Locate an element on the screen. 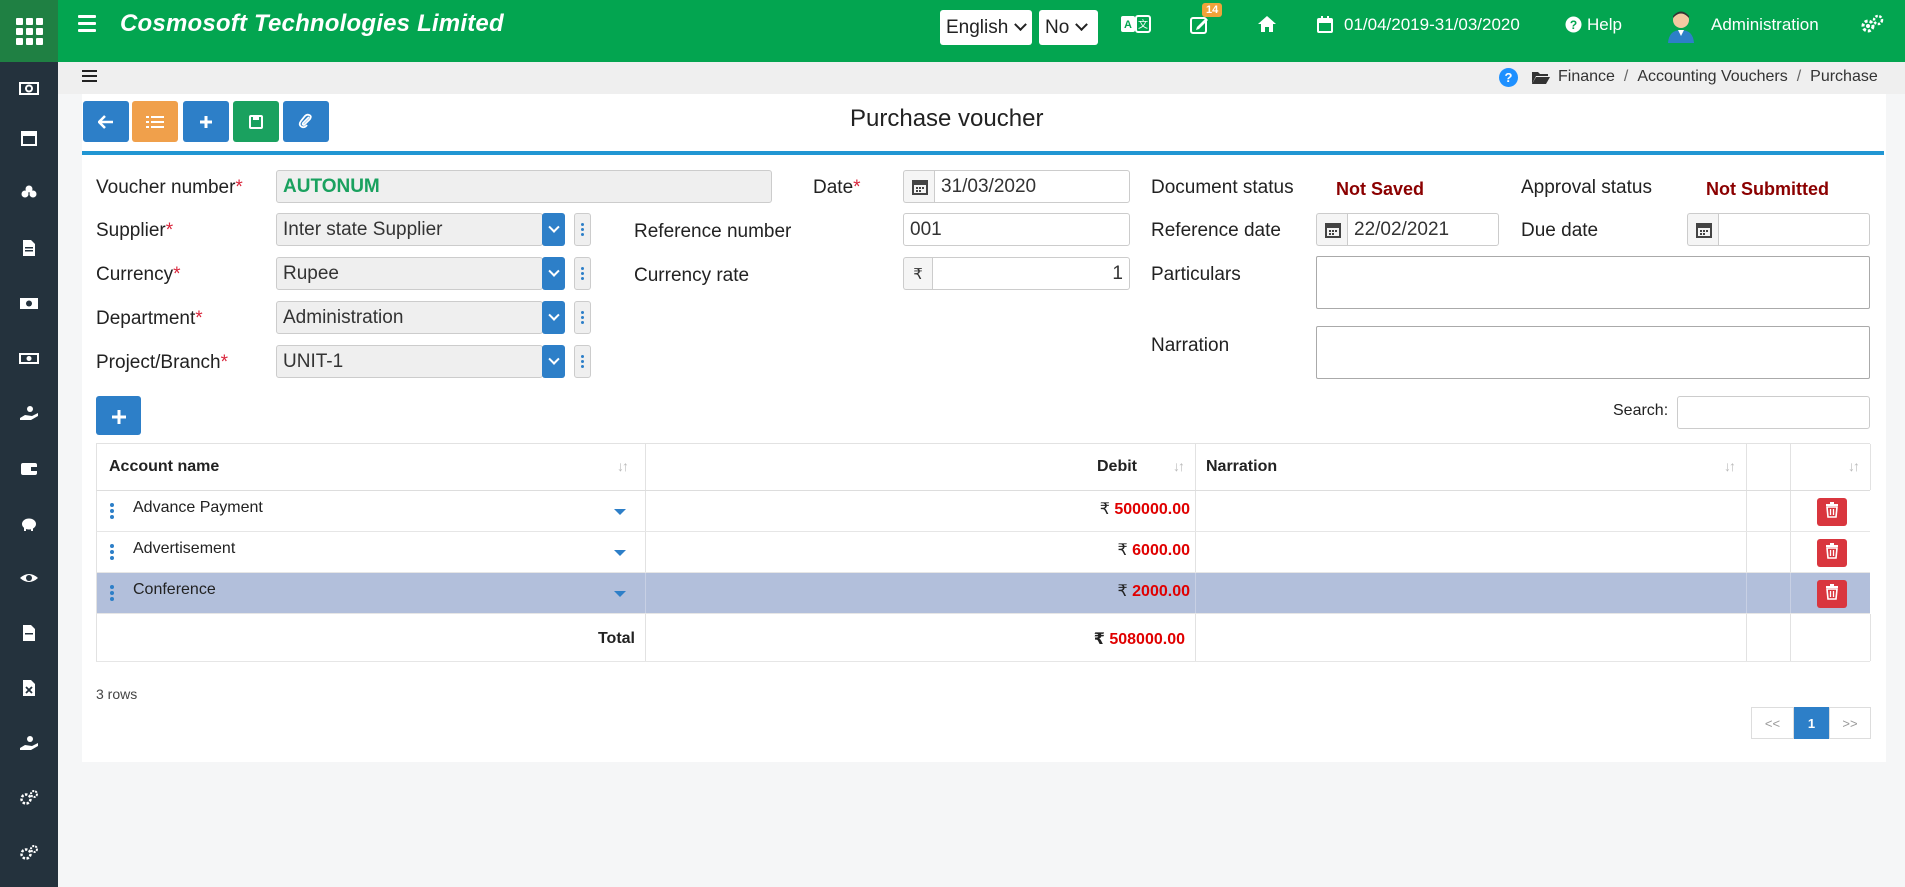 The height and width of the screenshot is (887, 1905). sidebar-item-dashboard is located at coordinates (29, 90).